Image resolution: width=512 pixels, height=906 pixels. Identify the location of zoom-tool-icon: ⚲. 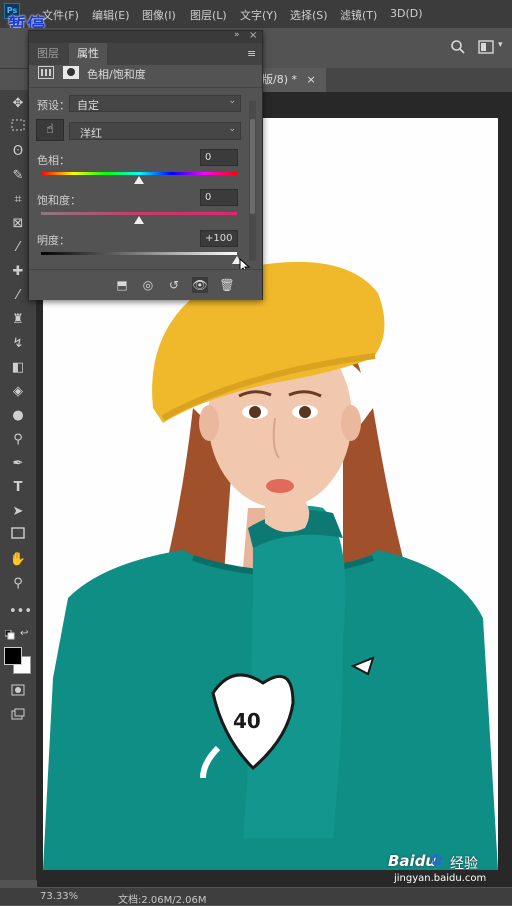
(18, 584).